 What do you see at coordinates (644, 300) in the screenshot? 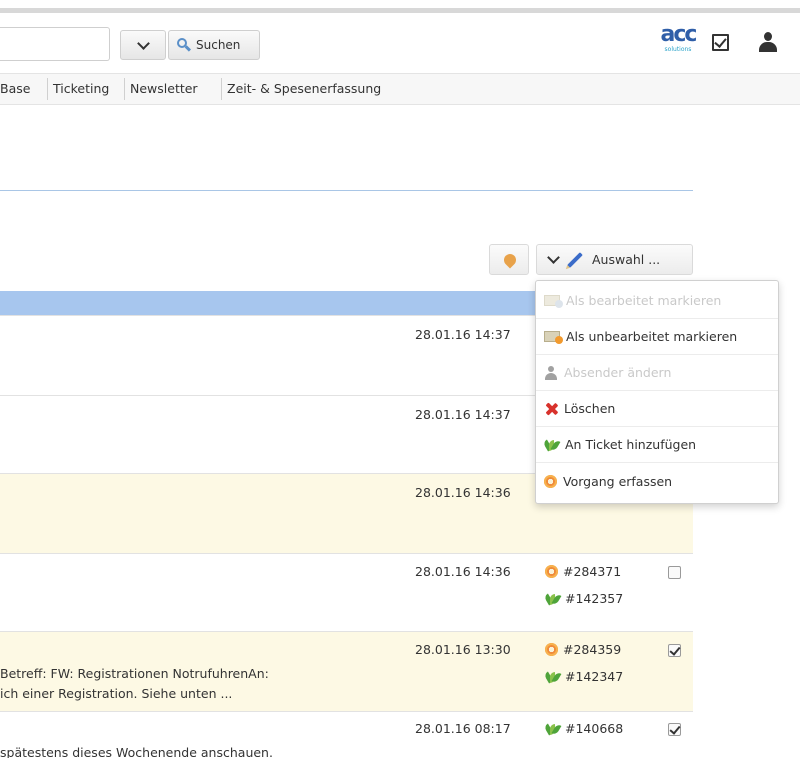
I see `menu-item-label: Als bearbeitet markieren` at bounding box center [644, 300].